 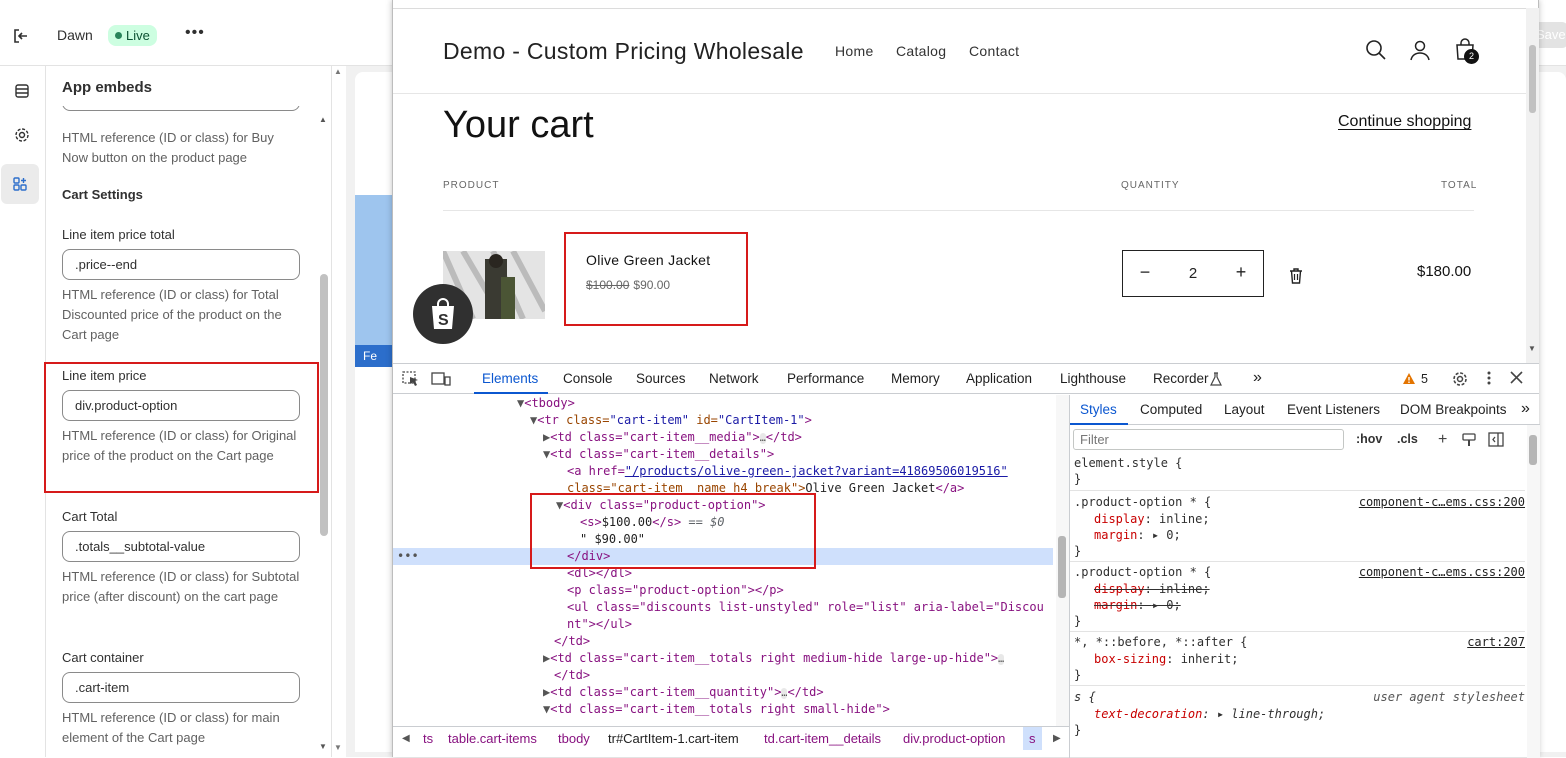 I want to click on more-style-tabs-button: », so click(x=1525, y=409).